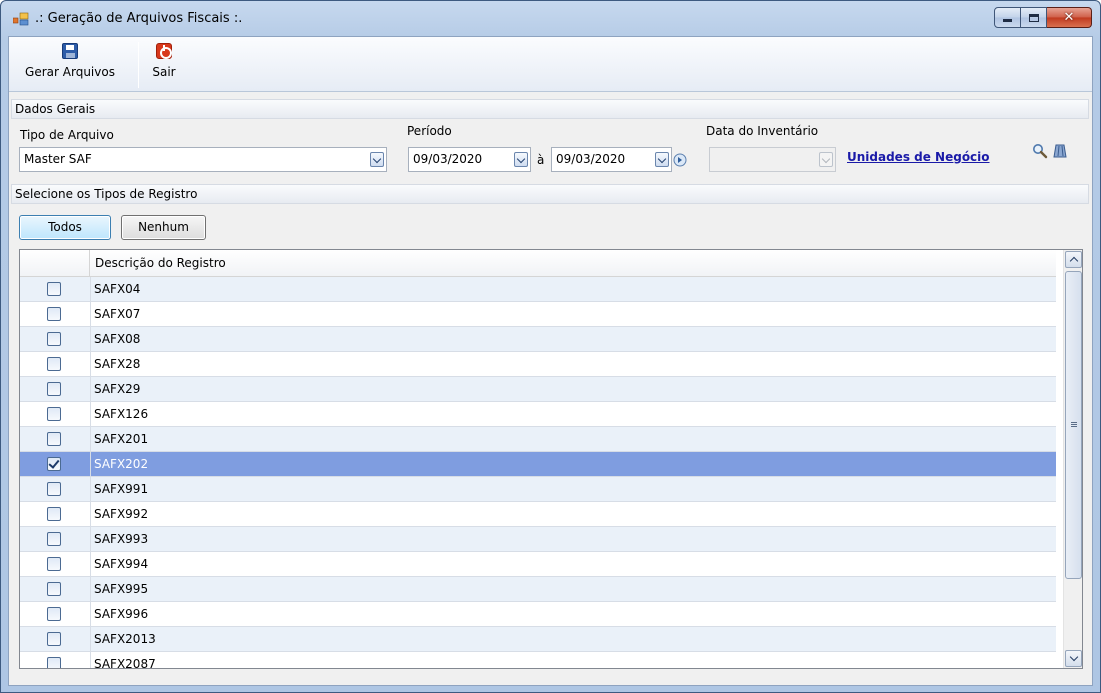 This screenshot has height=693, width=1101. What do you see at coordinates (121, 539) in the screenshot?
I see `row-description: SAFX993` at bounding box center [121, 539].